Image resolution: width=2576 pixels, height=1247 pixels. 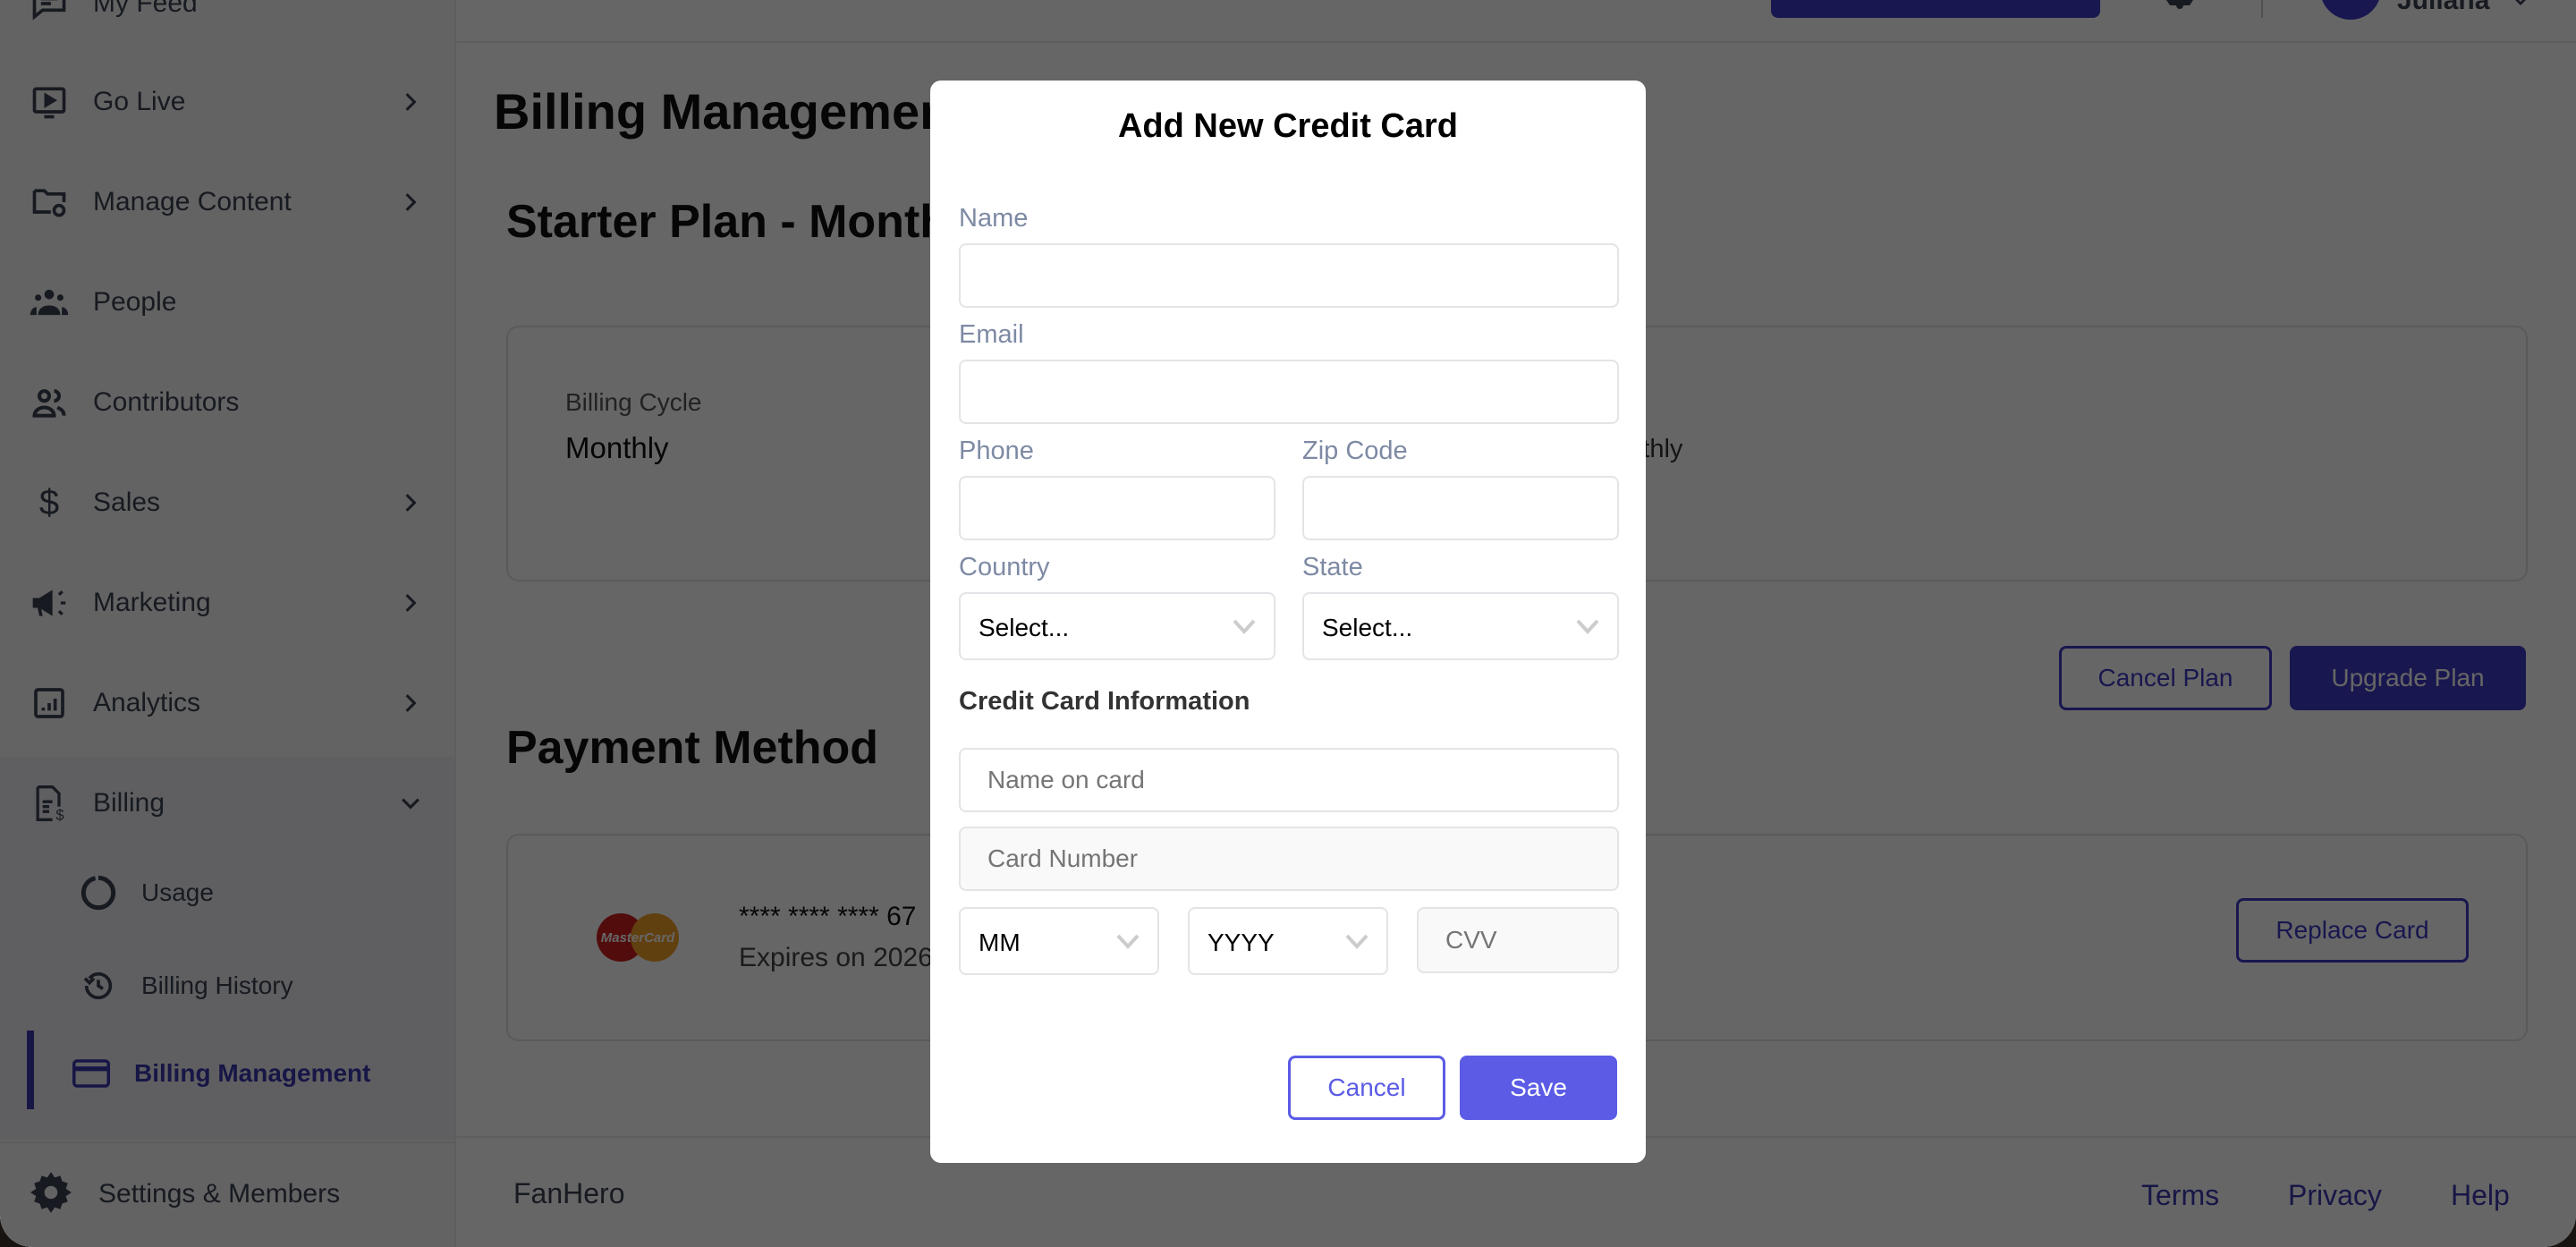 What do you see at coordinates (1104, 701) in the screenshot?
I see `credit-card-section-heading: Credit Card Information` at bounding box center [1104, 701].